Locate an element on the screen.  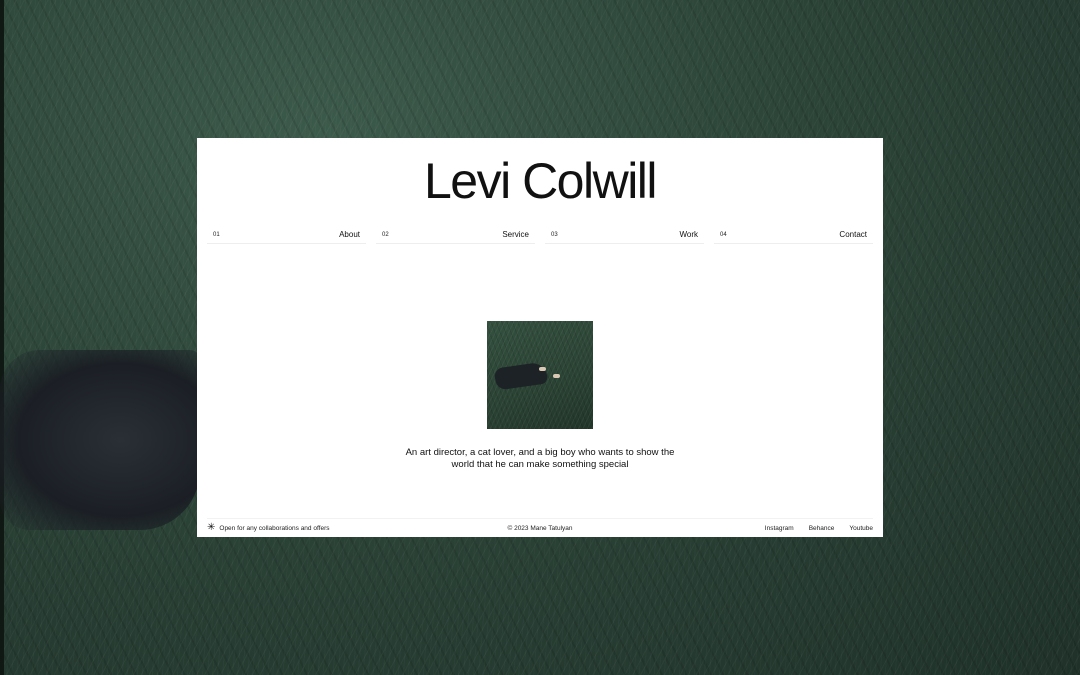
nav-label: Contact is located at coordinates (853, 234).